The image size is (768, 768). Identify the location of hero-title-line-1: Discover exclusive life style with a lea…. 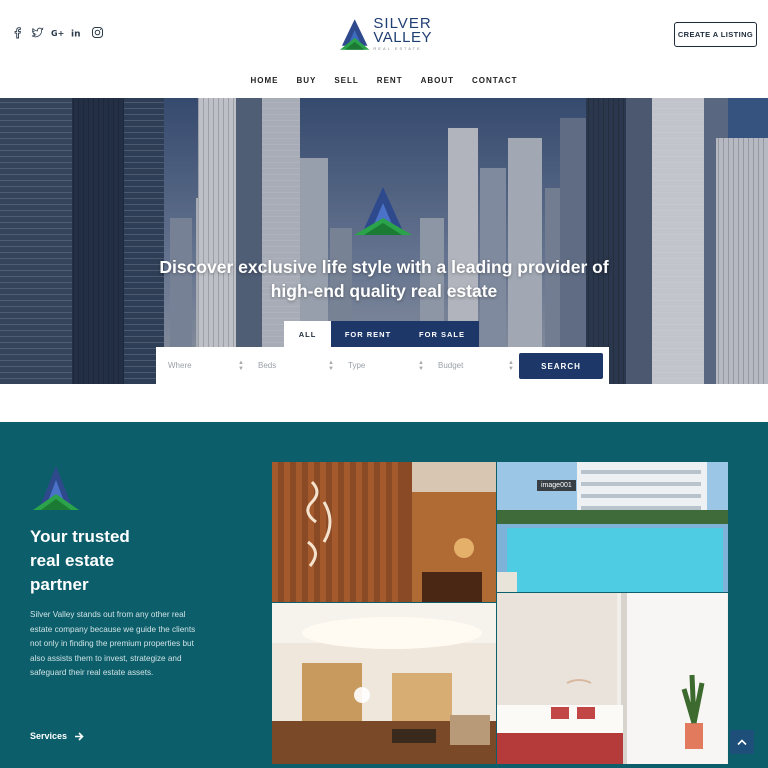
(384, 267).